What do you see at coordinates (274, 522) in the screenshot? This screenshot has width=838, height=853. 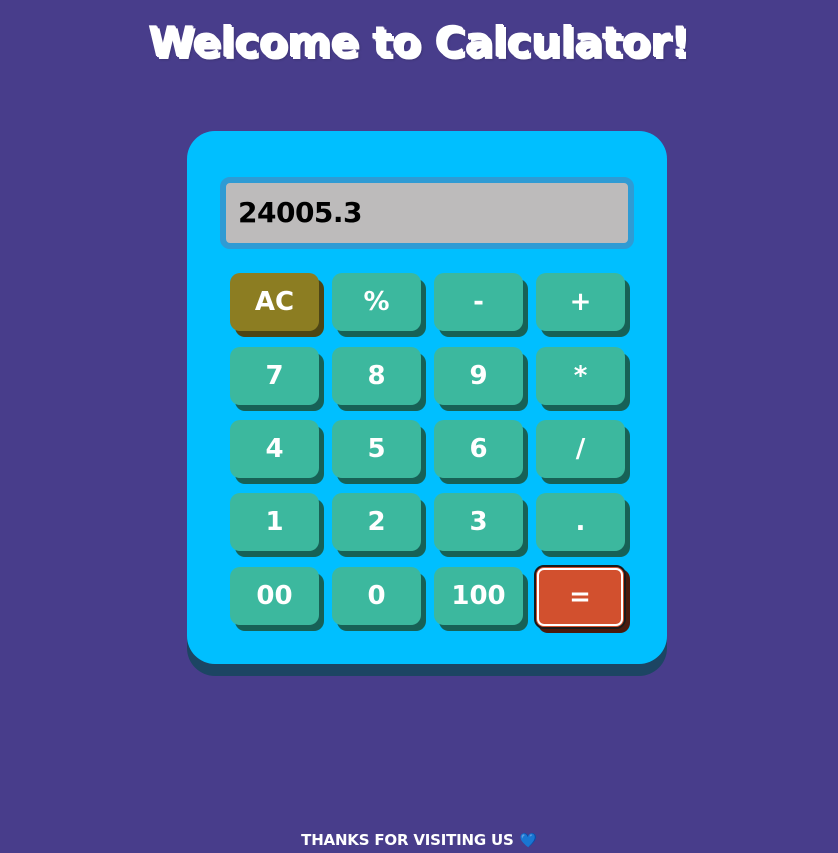 I see `digit-1-button: 1` at bounding box center [274, 522].